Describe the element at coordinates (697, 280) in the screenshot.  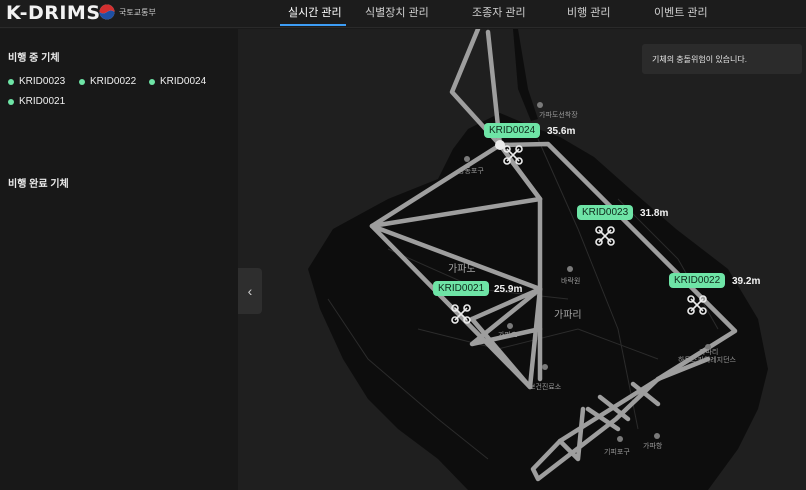
I see `drone-tag: KRID0022` at that location.